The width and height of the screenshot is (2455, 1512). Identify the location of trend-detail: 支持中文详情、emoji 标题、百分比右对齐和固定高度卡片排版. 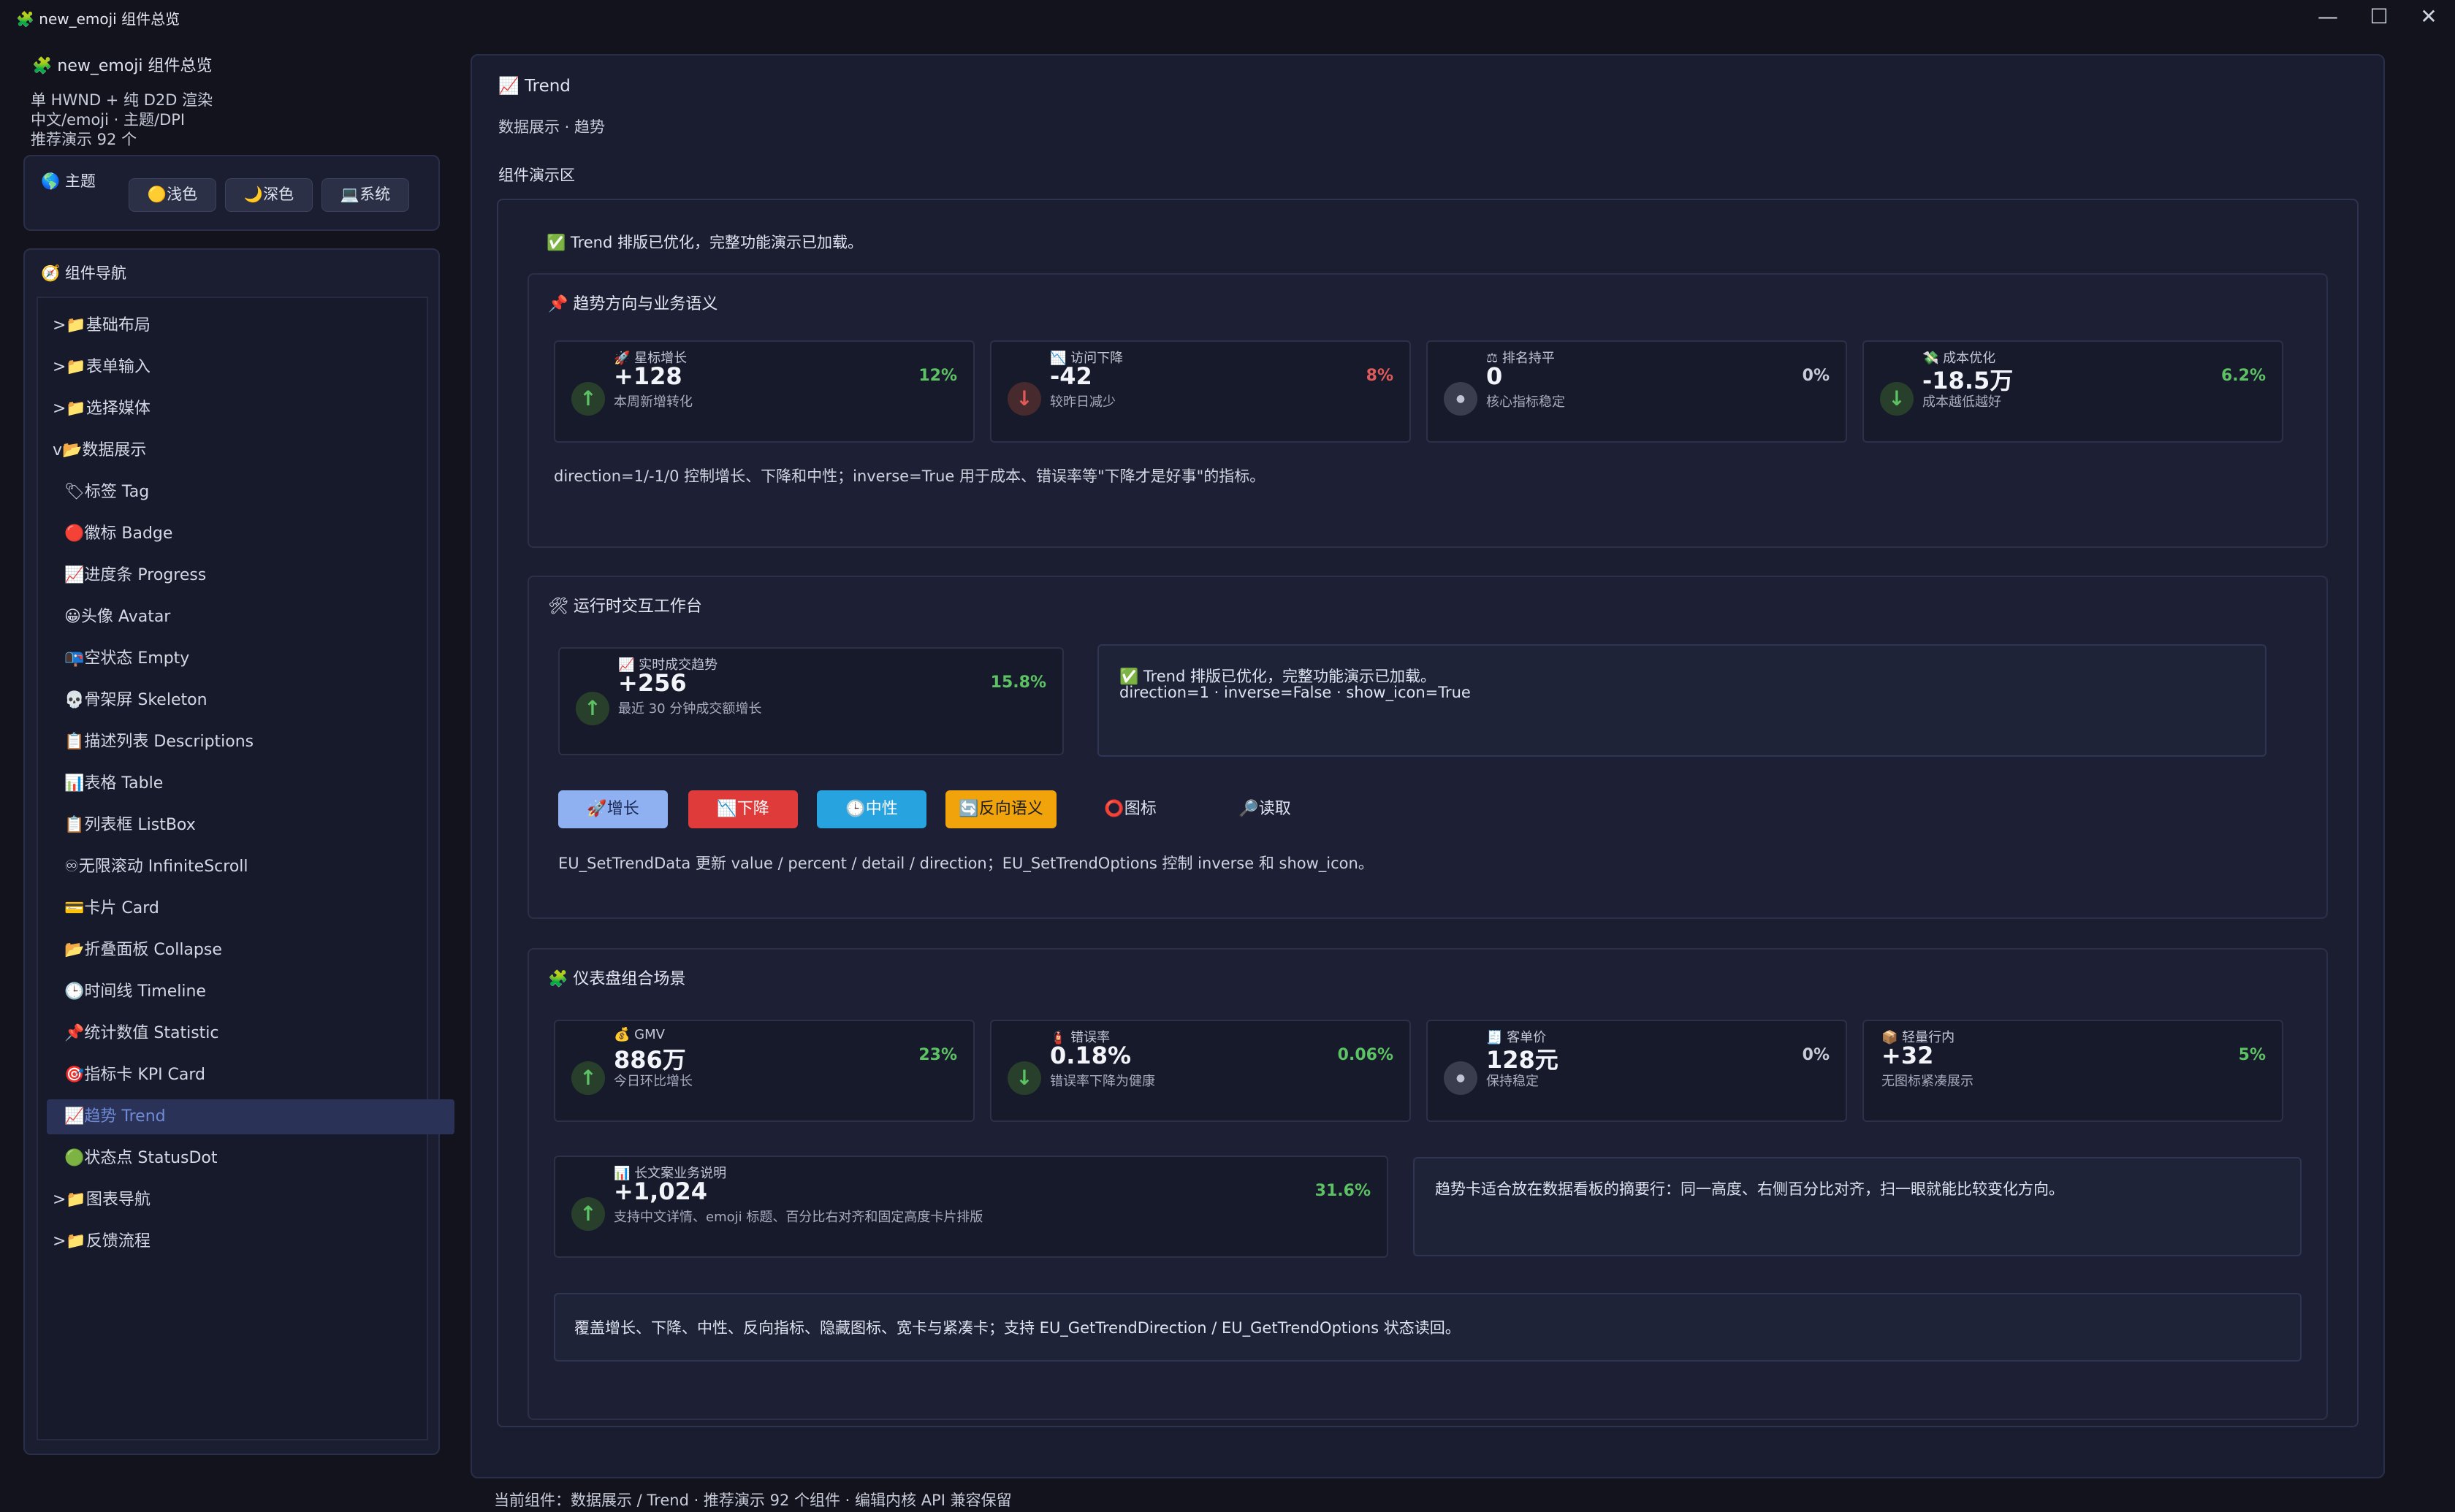
(798, 1217).